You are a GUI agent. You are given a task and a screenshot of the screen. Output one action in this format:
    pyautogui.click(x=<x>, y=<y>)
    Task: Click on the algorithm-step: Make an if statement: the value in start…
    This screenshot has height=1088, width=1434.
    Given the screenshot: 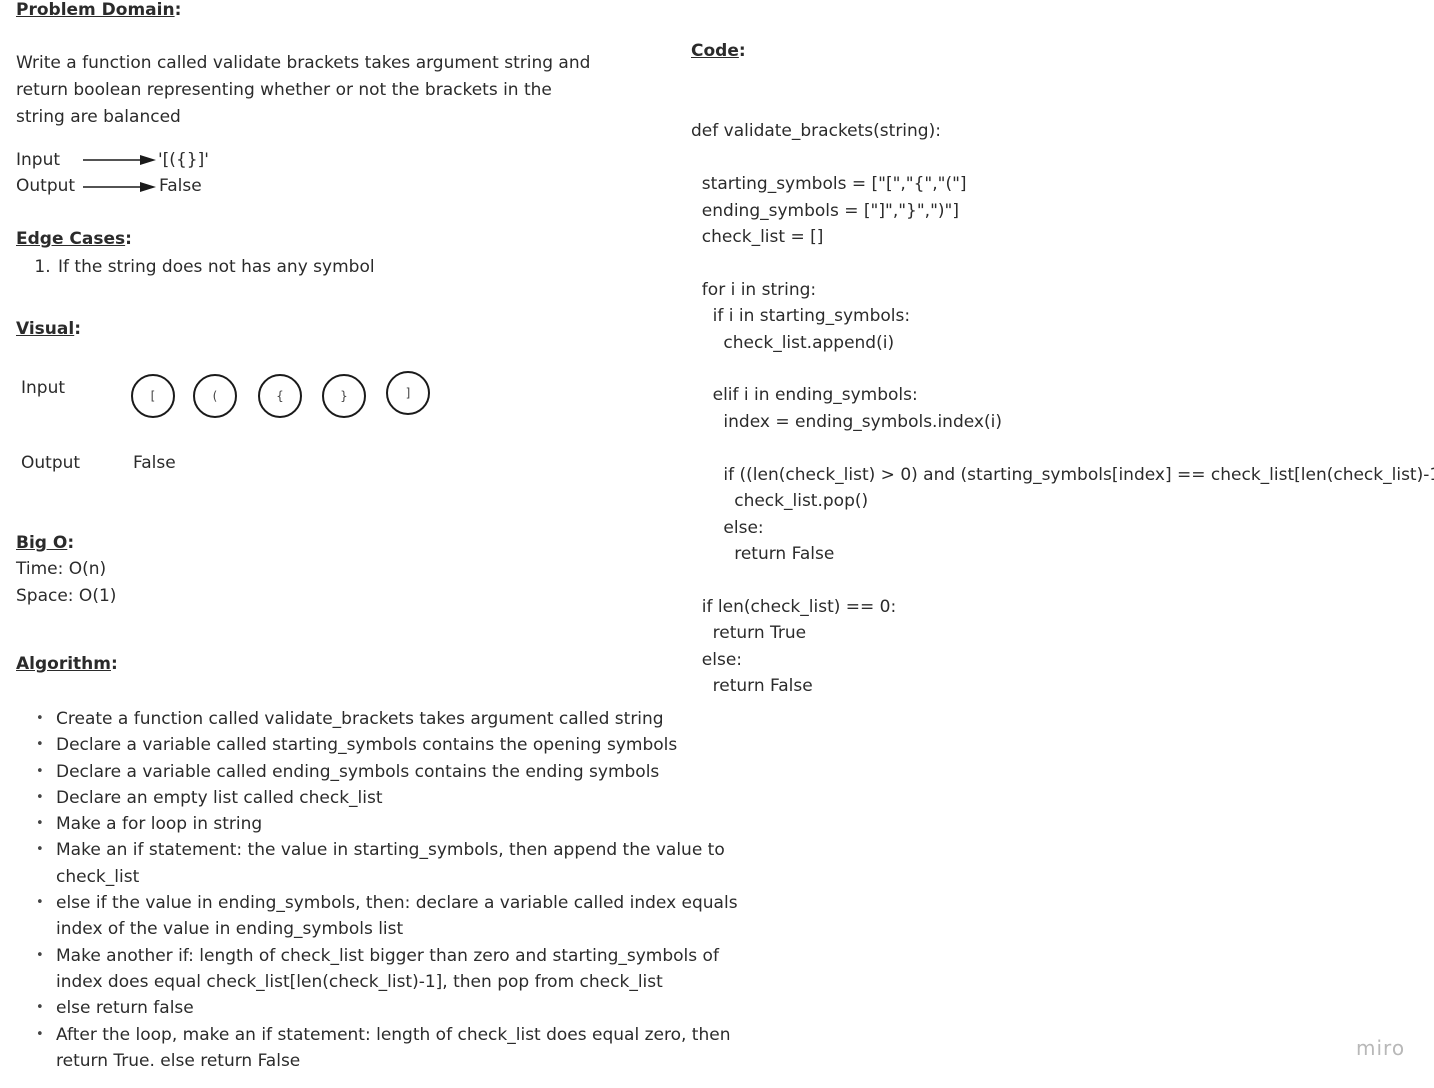 What is the action you would take?
    pyautogui.click(x=396, y=863)
    